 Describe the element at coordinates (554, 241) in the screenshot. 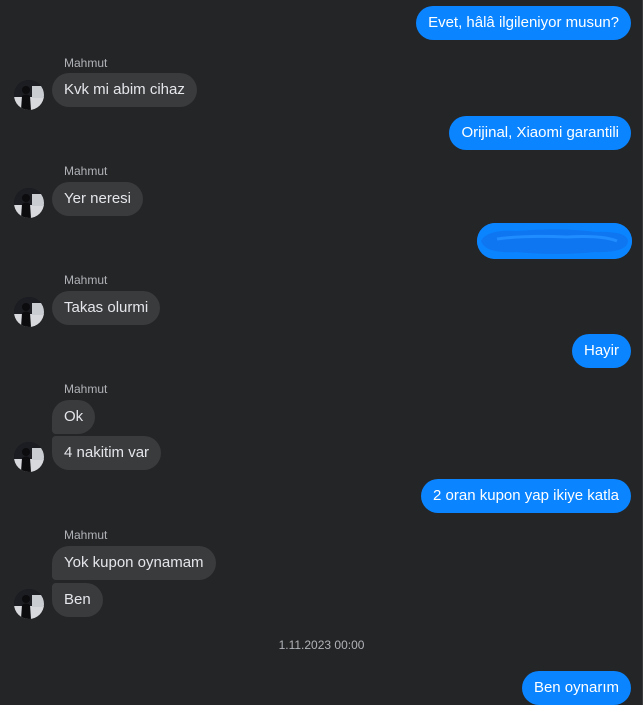

I see `redacted-outgoing-message-bubble` at that location.